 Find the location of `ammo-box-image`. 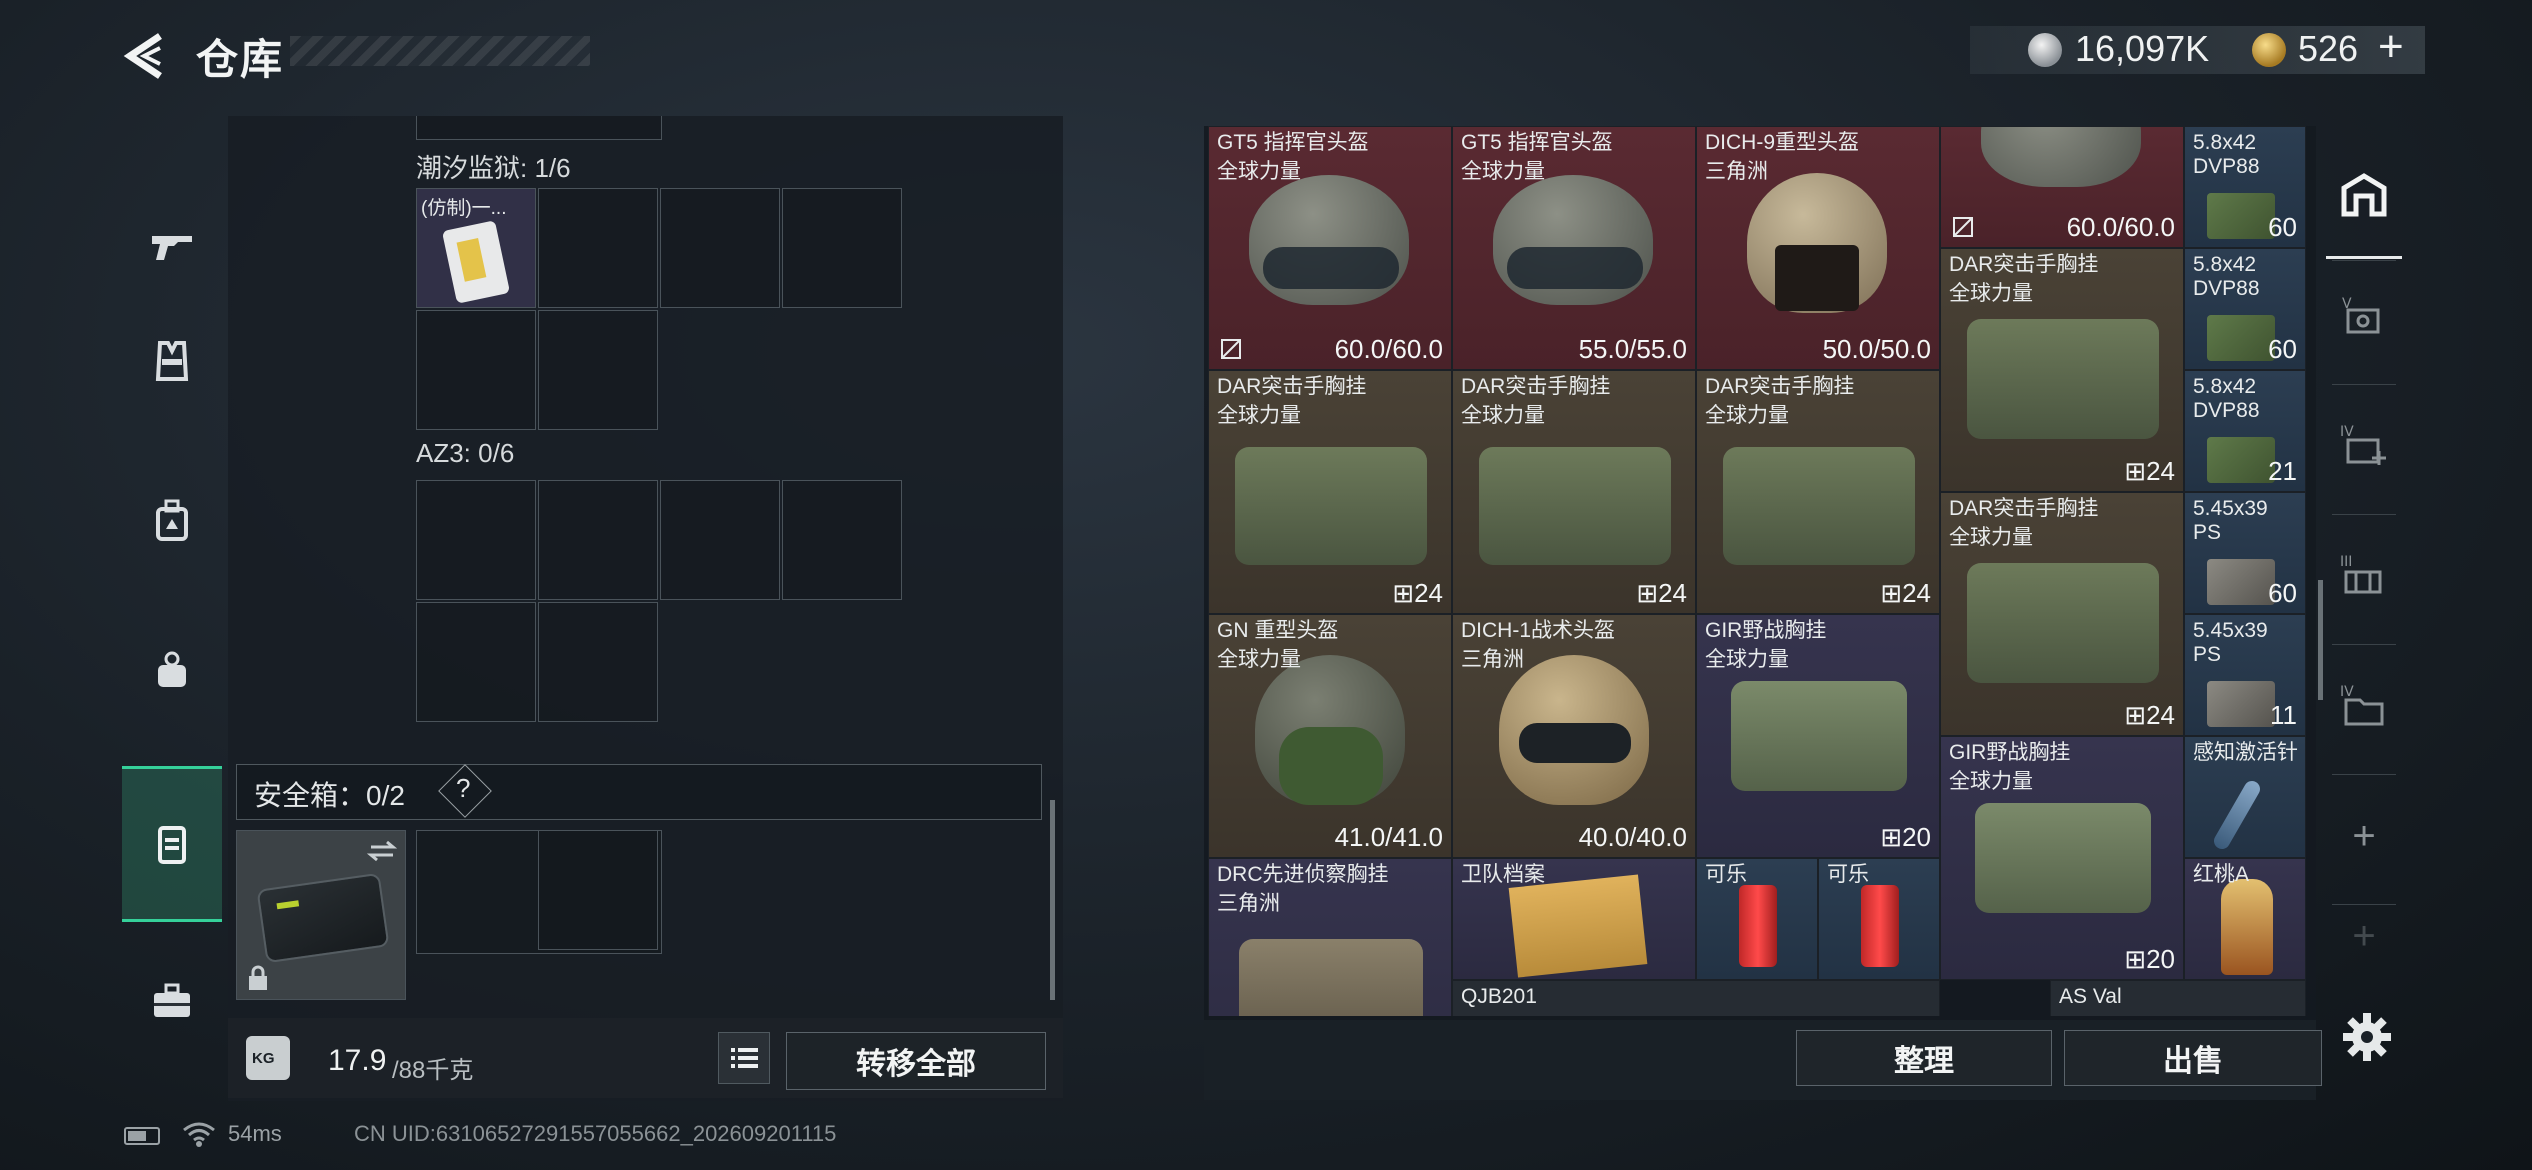

ammo-box-image is located at coordinates (2241, 582).